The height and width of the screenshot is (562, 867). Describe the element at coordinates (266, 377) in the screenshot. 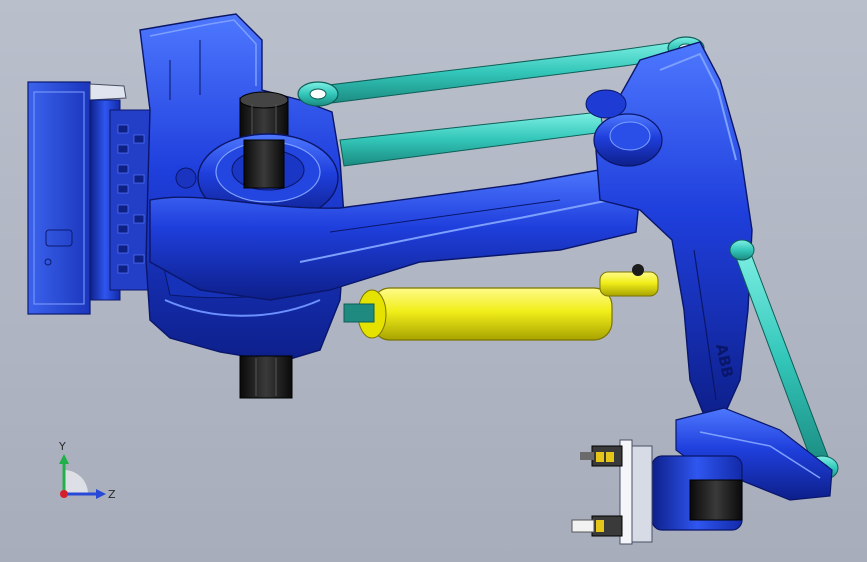

I see `lower-shaft` at that location.